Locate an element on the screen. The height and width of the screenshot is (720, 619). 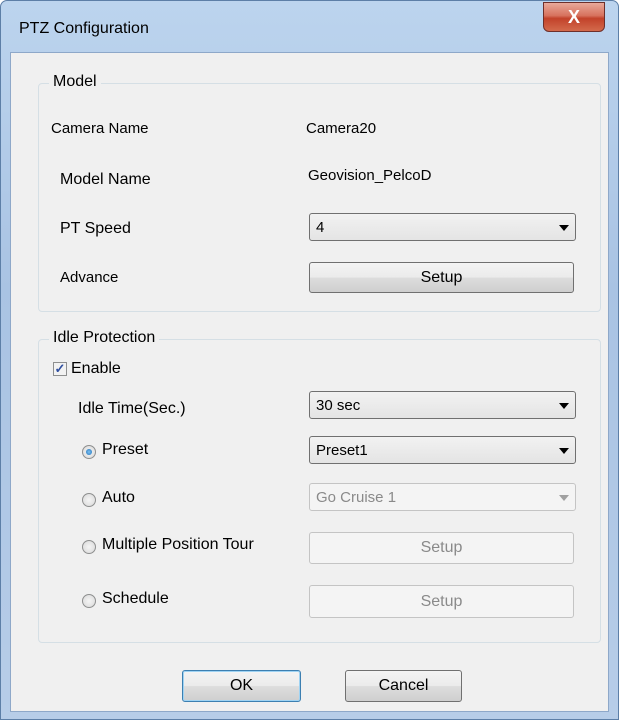
idle-time-label: Idle Time(Sec.) is located at coordinates (132, 408).